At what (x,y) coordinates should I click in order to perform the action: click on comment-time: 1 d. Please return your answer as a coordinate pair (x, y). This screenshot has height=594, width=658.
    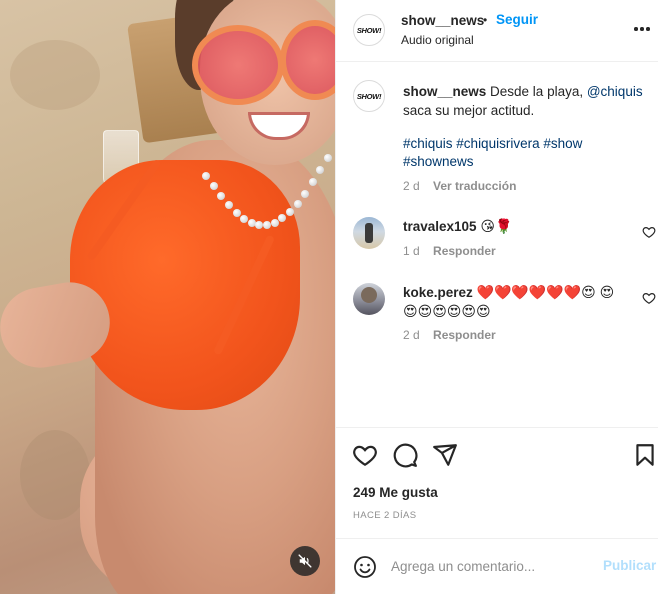
    Looking at the image, I should click on (411, 251).